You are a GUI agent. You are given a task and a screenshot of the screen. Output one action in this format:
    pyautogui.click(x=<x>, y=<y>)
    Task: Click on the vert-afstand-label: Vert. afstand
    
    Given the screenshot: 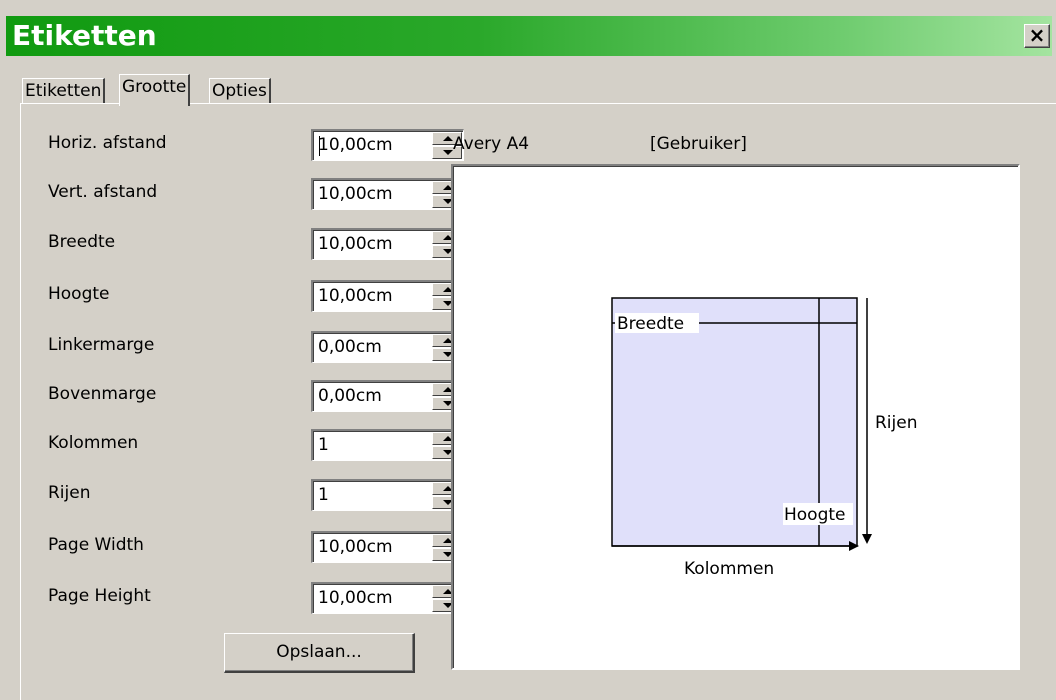 What is the action you would take?
    pyautogui.click(x=103, y=192)
    